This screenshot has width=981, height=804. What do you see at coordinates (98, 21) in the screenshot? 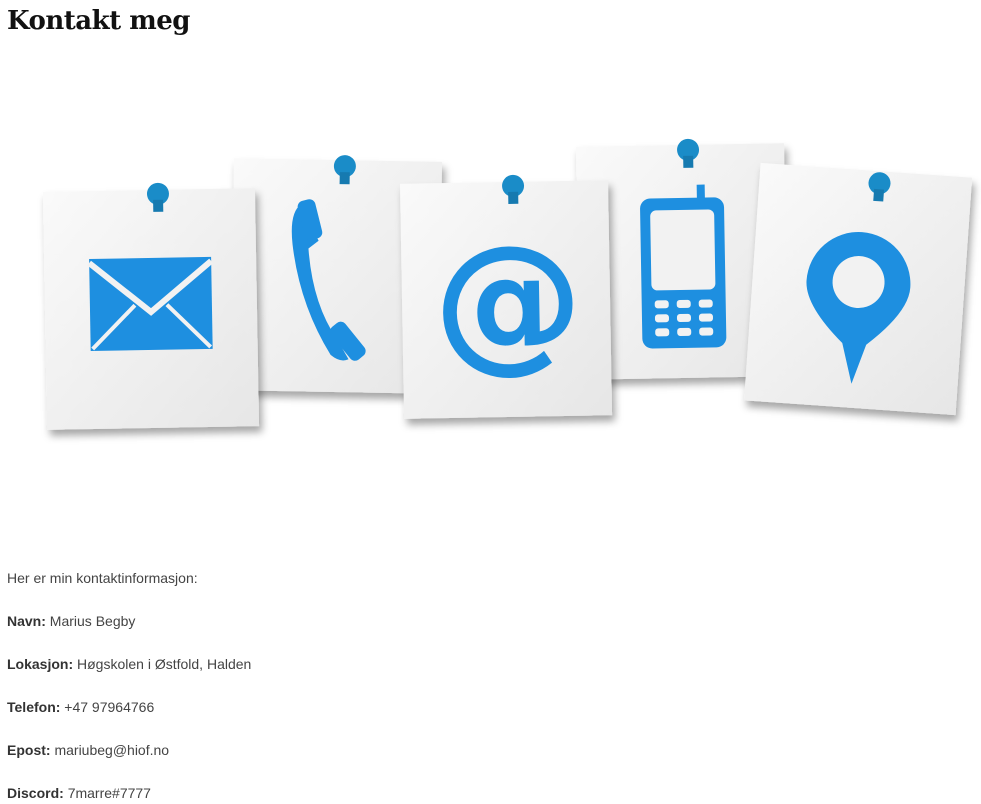
I see `page-title: Kontakt meg` at bounding box center [98, 21].